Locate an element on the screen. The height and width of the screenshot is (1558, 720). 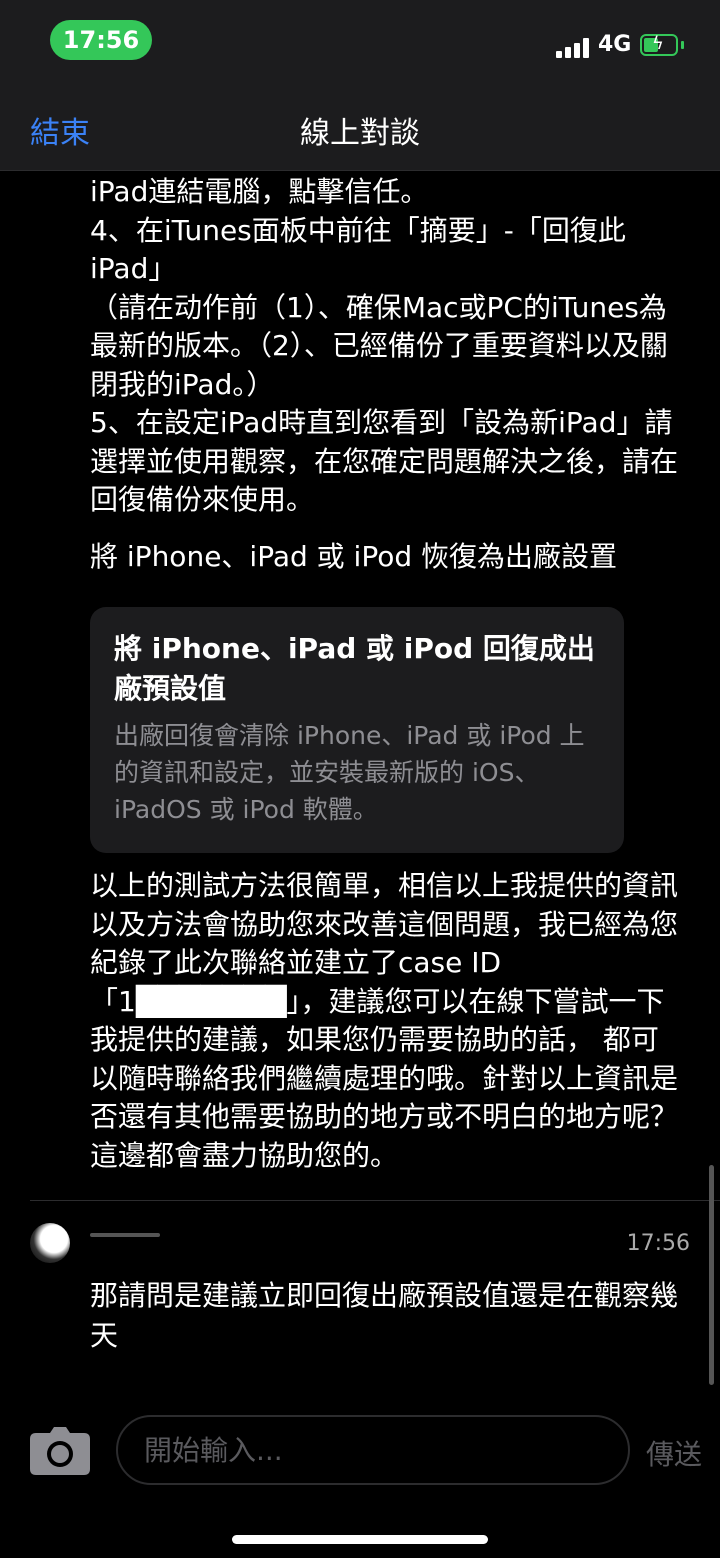
message-timestamp: 17:56 is located at coordinates (658, 1243).